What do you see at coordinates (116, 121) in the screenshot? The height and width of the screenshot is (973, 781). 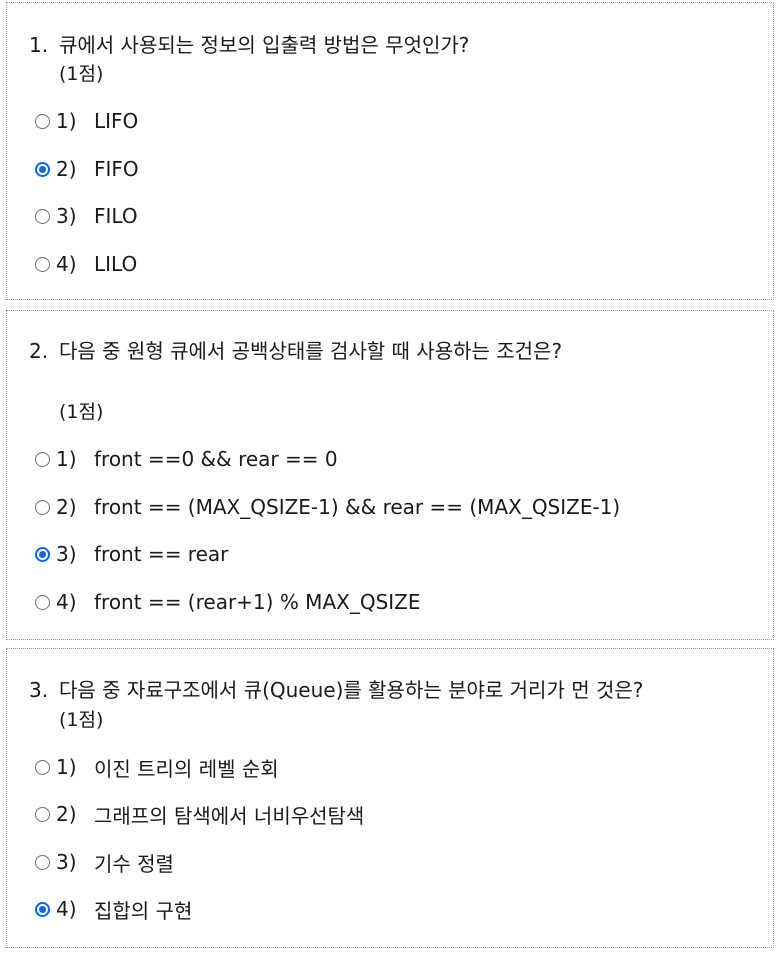 I see `option-label: LIFO` at bounding box center [116, 121].